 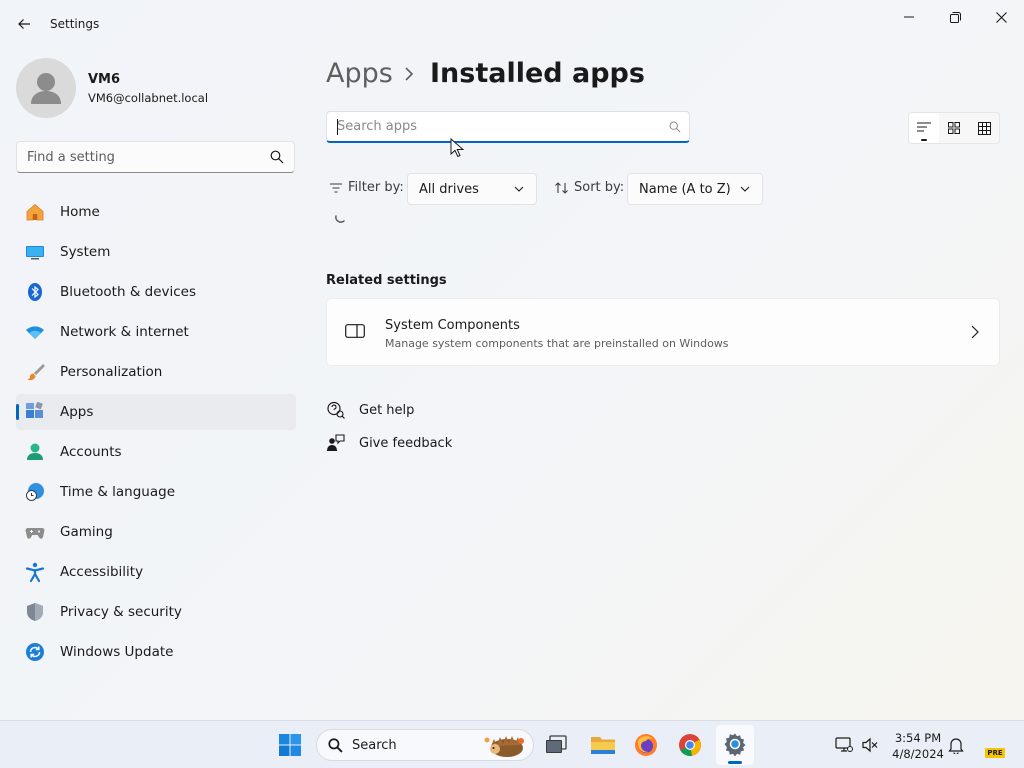 I want to click on sort-icon, so click(x=561, y=187).